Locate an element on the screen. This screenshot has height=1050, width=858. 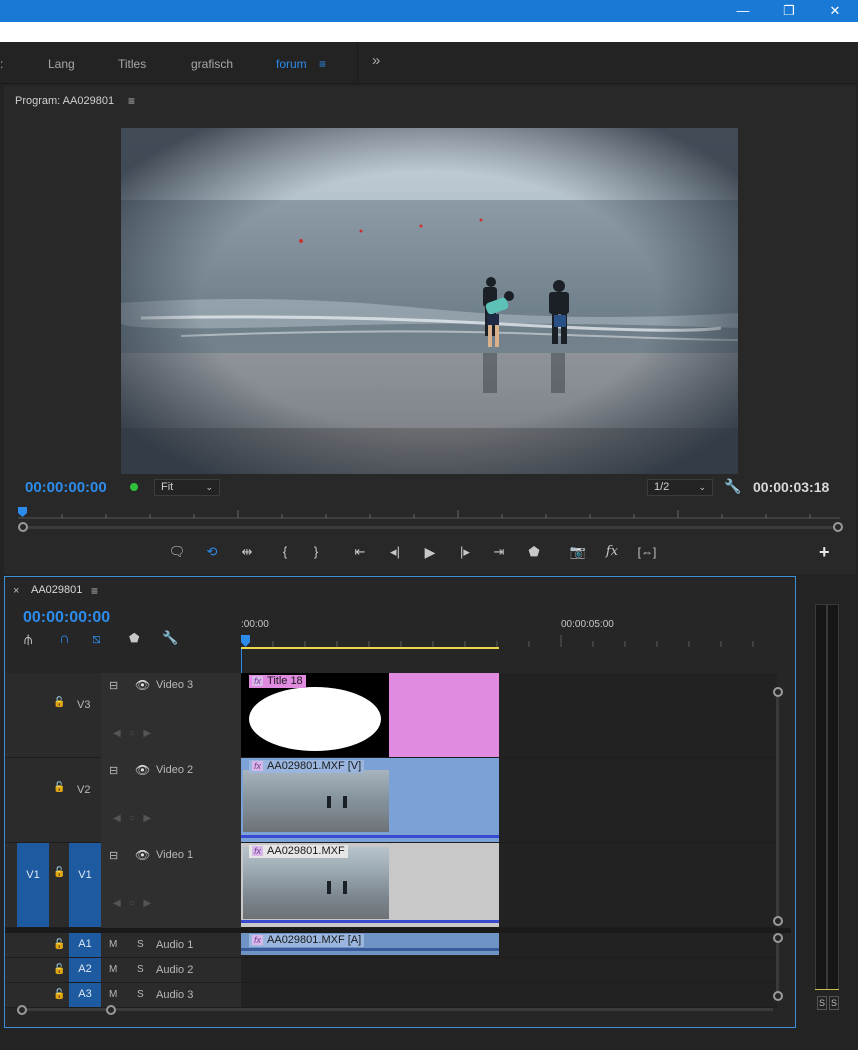
track-id-a2: A2 is located at coordinates (85, 970).